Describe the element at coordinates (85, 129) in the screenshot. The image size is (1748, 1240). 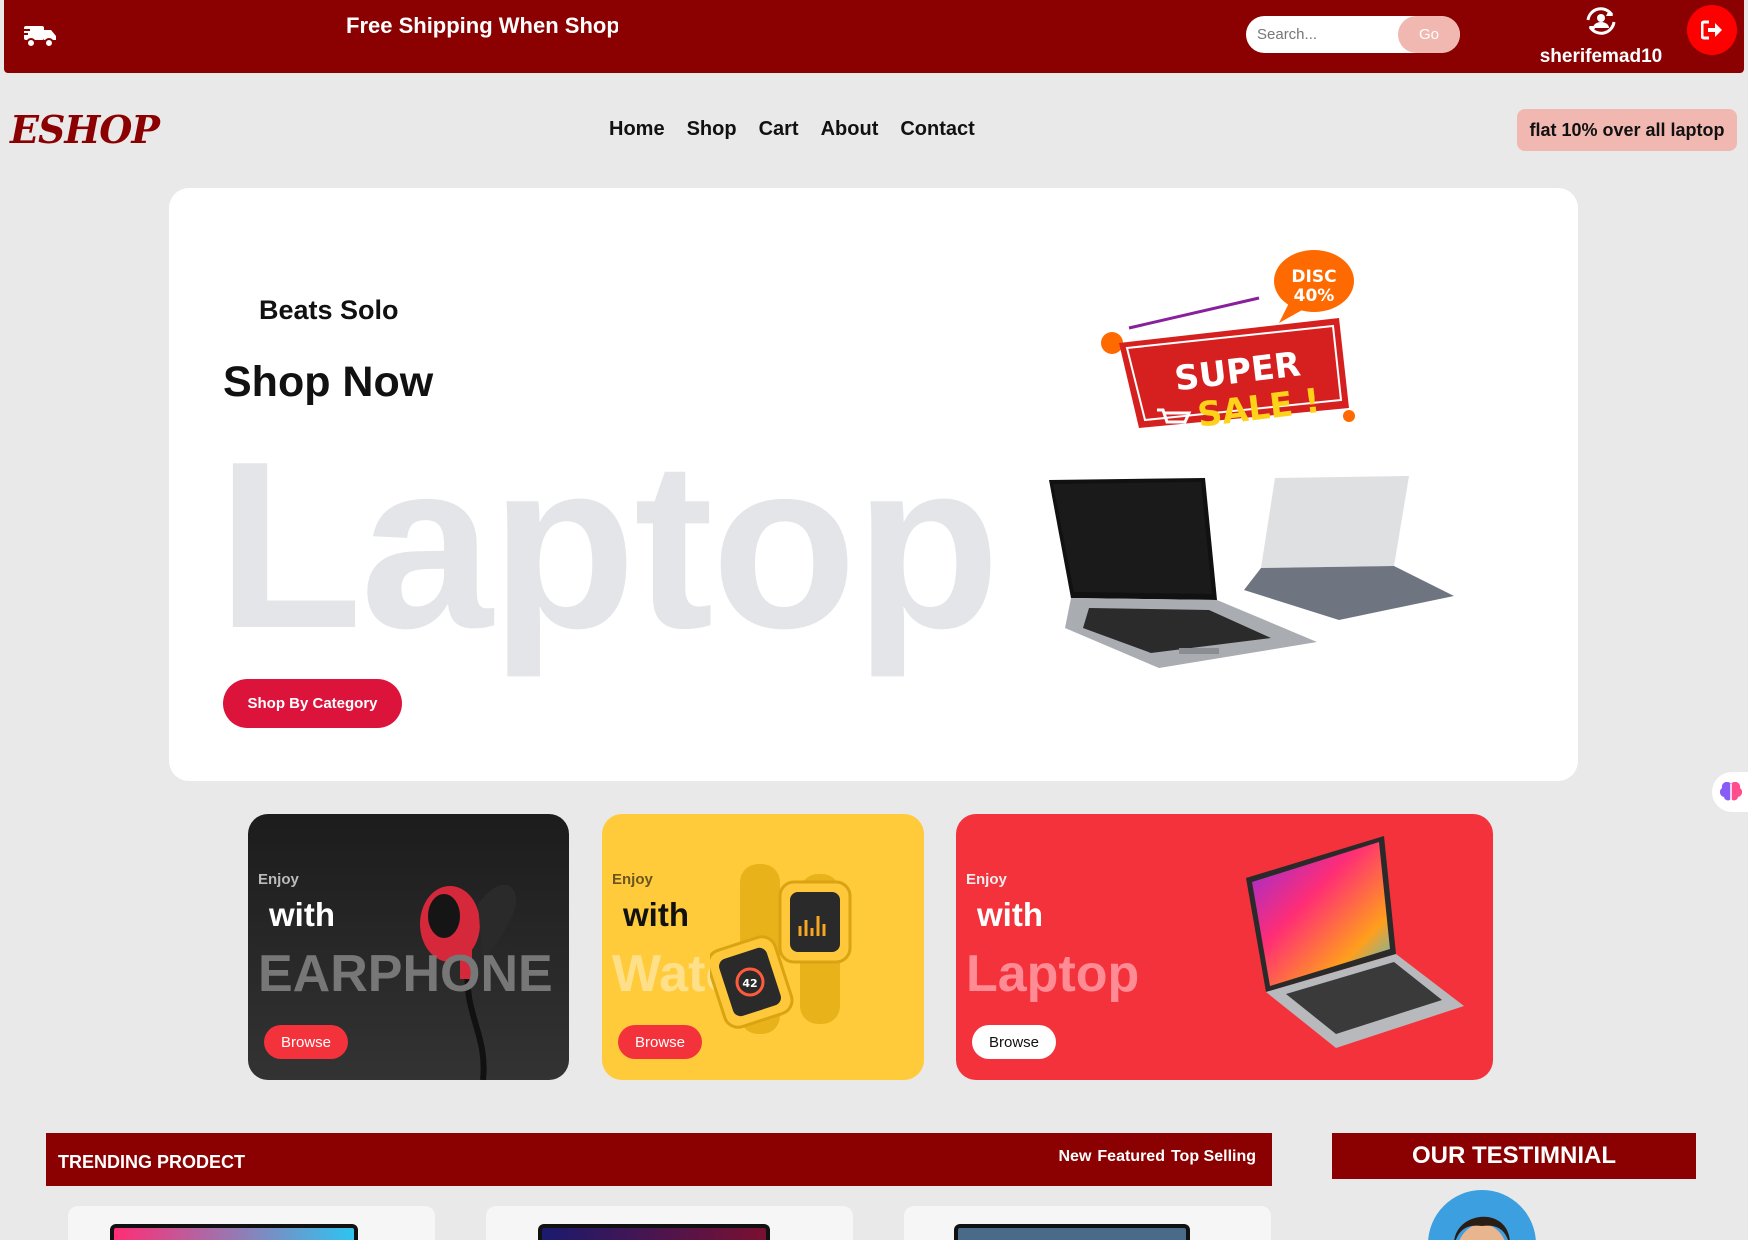
I see `site-logo: ESHOP` at that location.